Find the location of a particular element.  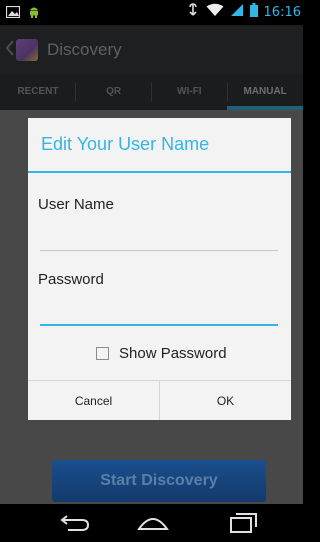

tab-recent: RECENT is located at coordinates (38, 92).